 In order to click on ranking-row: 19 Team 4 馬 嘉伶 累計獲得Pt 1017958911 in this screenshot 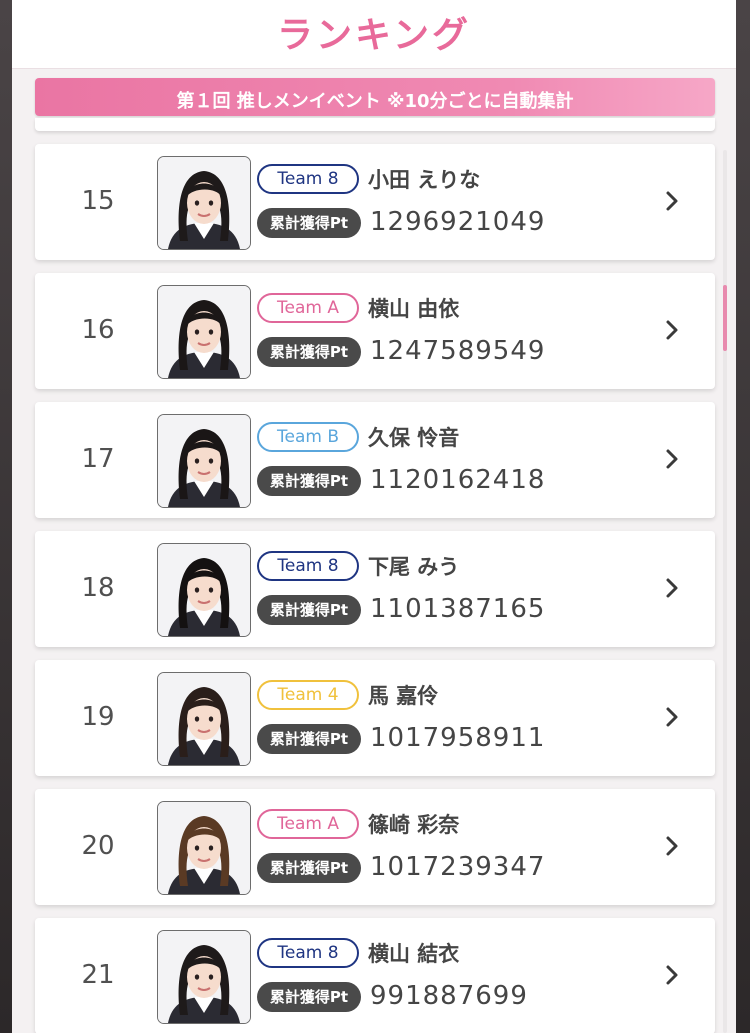, I will do `click(375, 718)`.